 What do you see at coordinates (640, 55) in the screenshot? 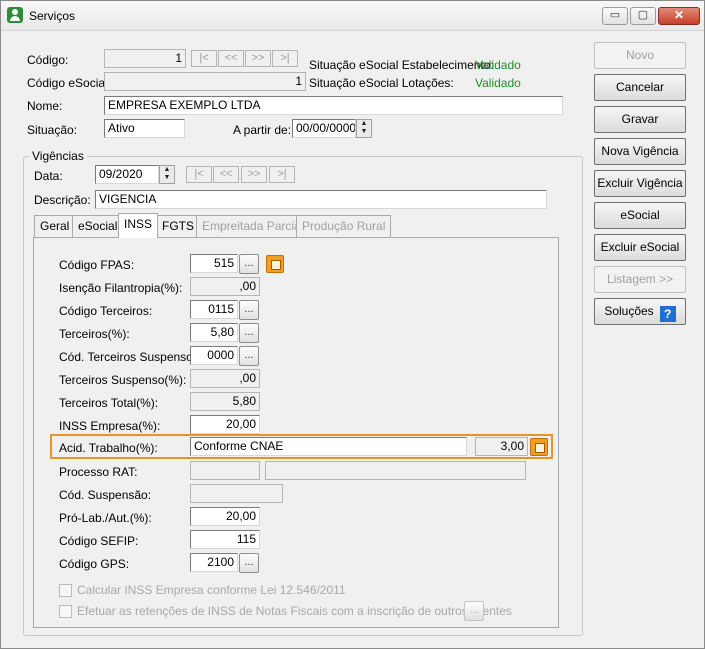
I see `novo-button: Novo` at bounding box center [640, 55].